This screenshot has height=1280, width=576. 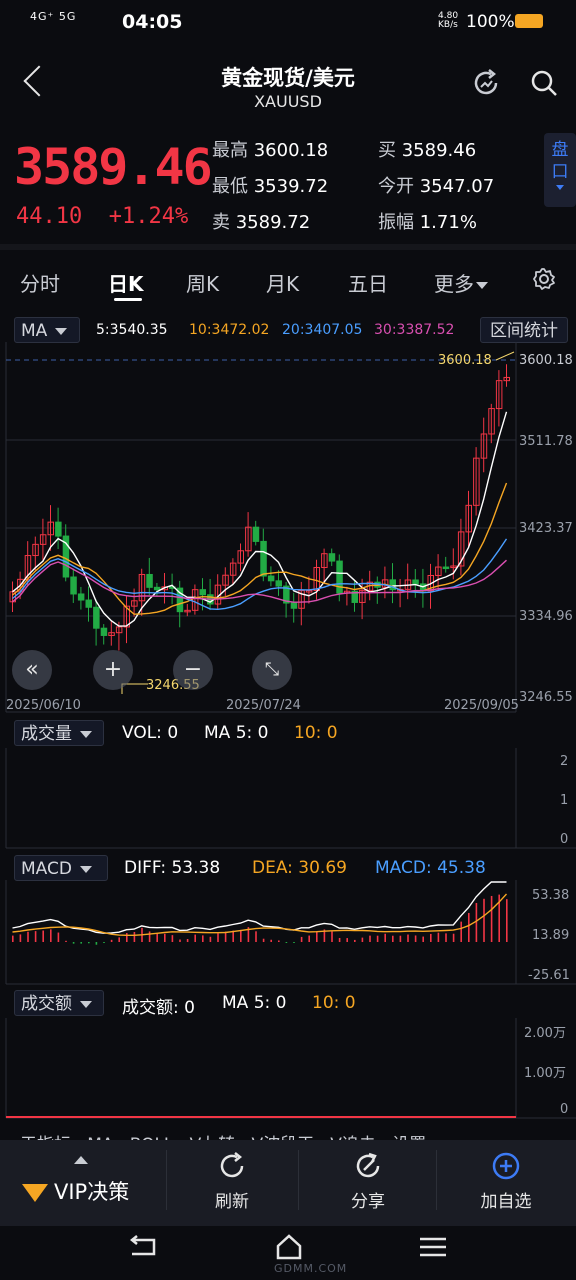 I want to click on macd-indicator-select: MACD, so click(x=61, y=868).